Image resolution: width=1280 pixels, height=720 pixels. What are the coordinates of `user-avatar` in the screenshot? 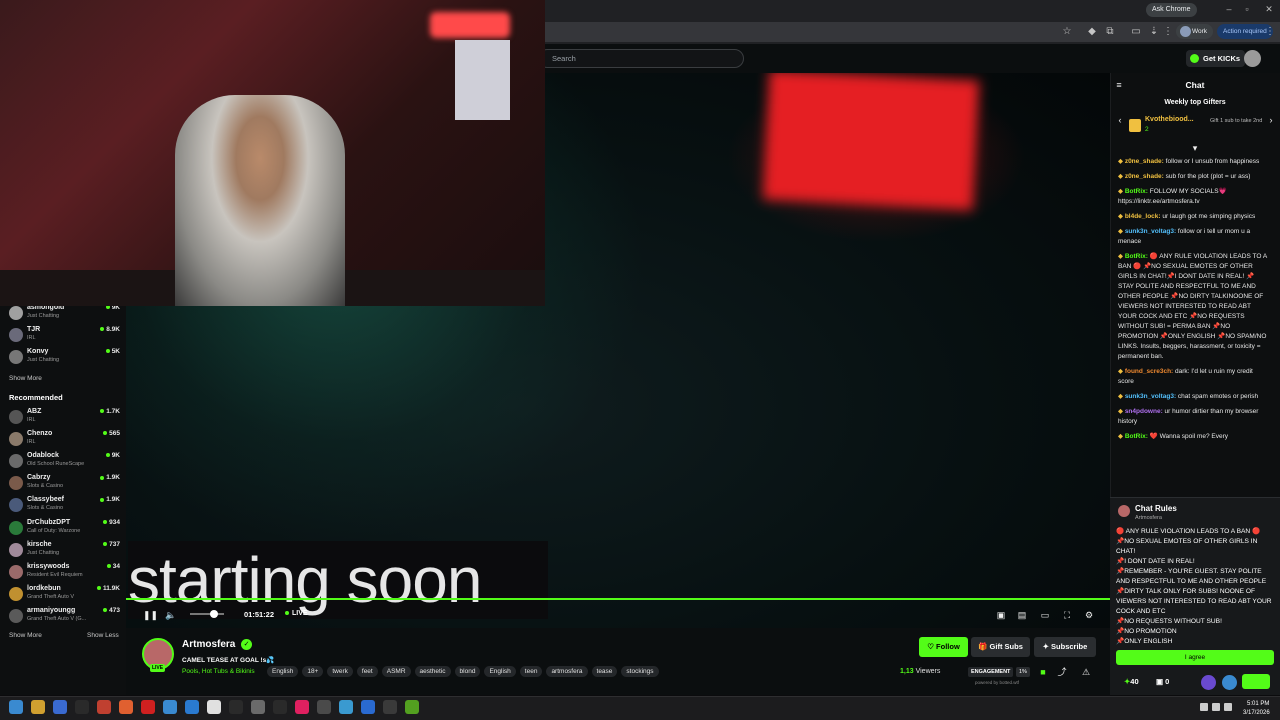 It's located at (1252, 58).